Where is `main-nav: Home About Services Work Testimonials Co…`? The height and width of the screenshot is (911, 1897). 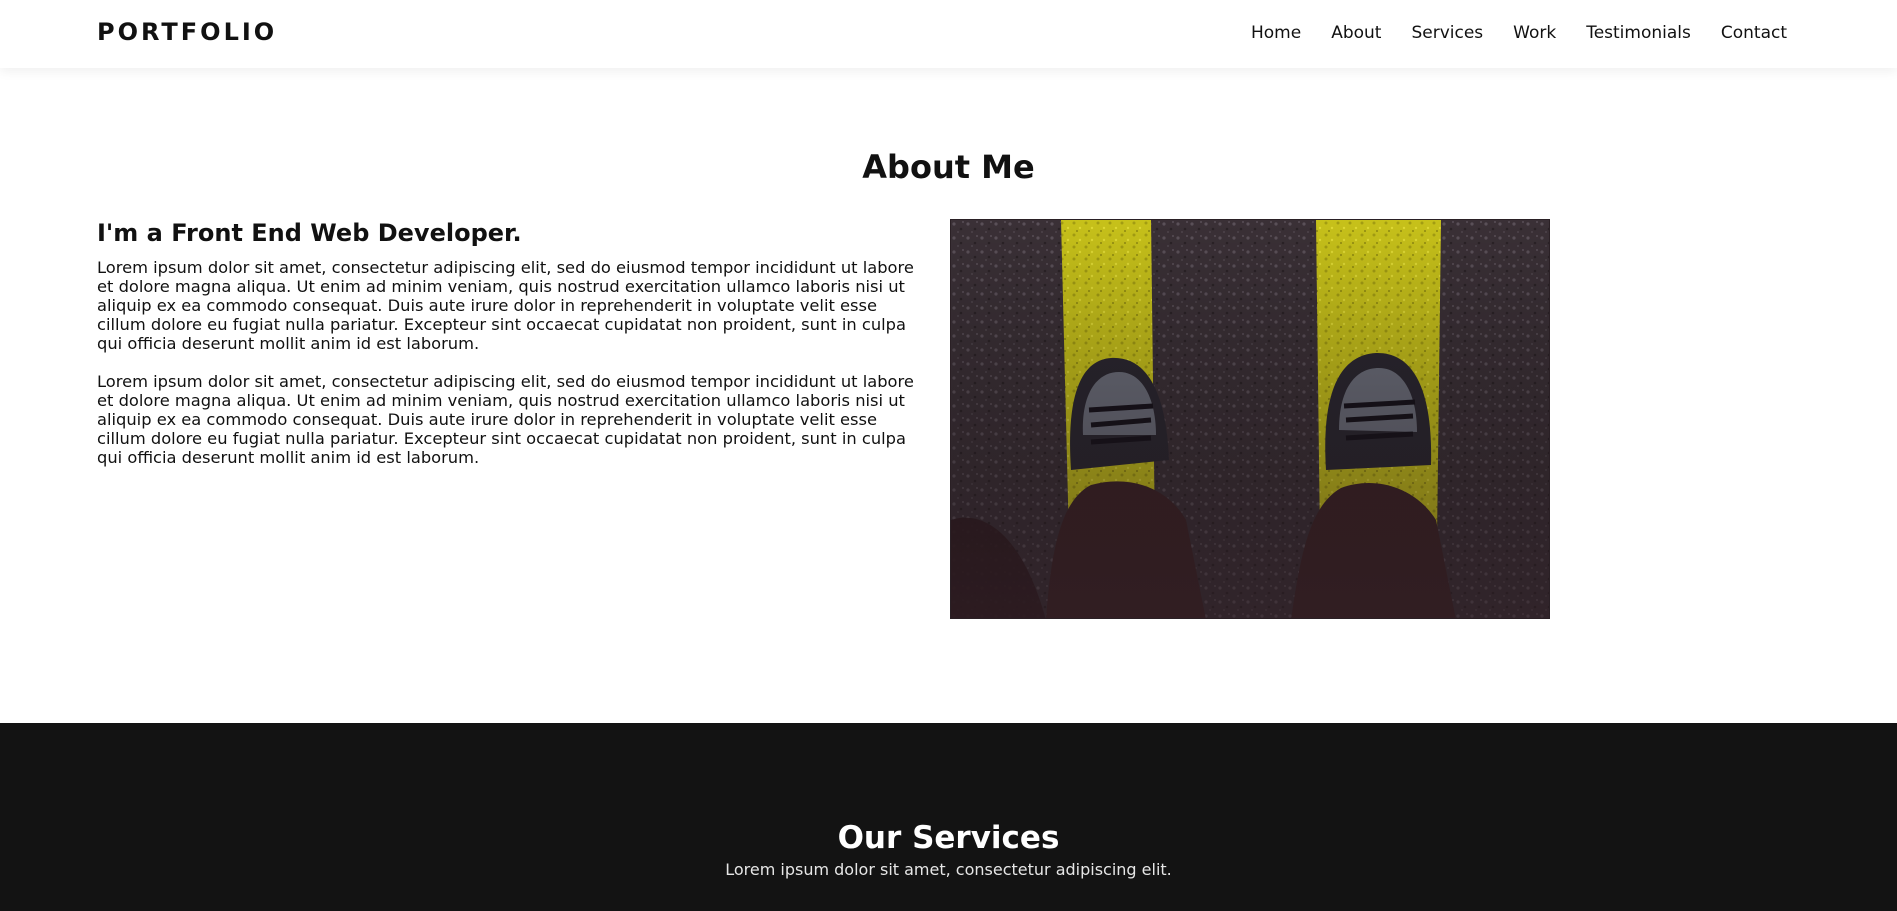 main-nav: Home About Services Work Testimonials Co… is located at coordinates (1519, 33).